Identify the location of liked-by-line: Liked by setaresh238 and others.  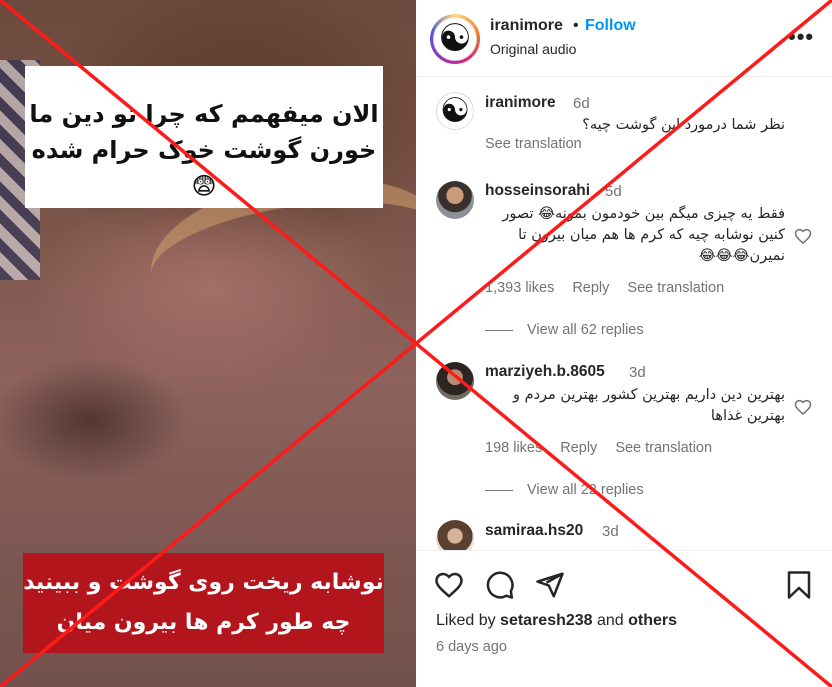
(556, 621).